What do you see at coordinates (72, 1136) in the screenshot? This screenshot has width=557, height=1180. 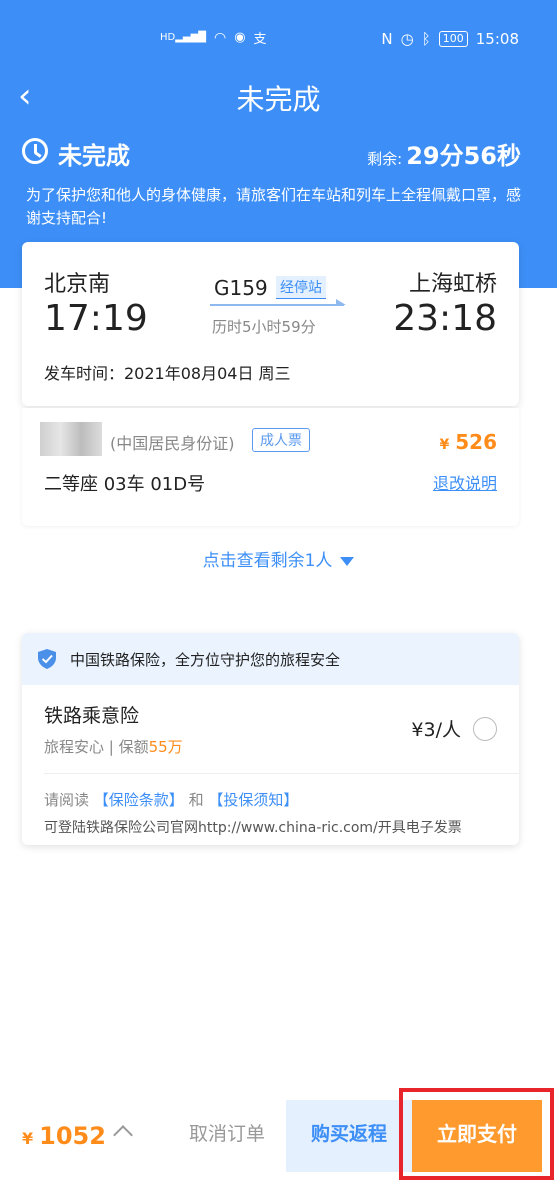 I see `total-value: 1052` at bounding box center [72, 1136].